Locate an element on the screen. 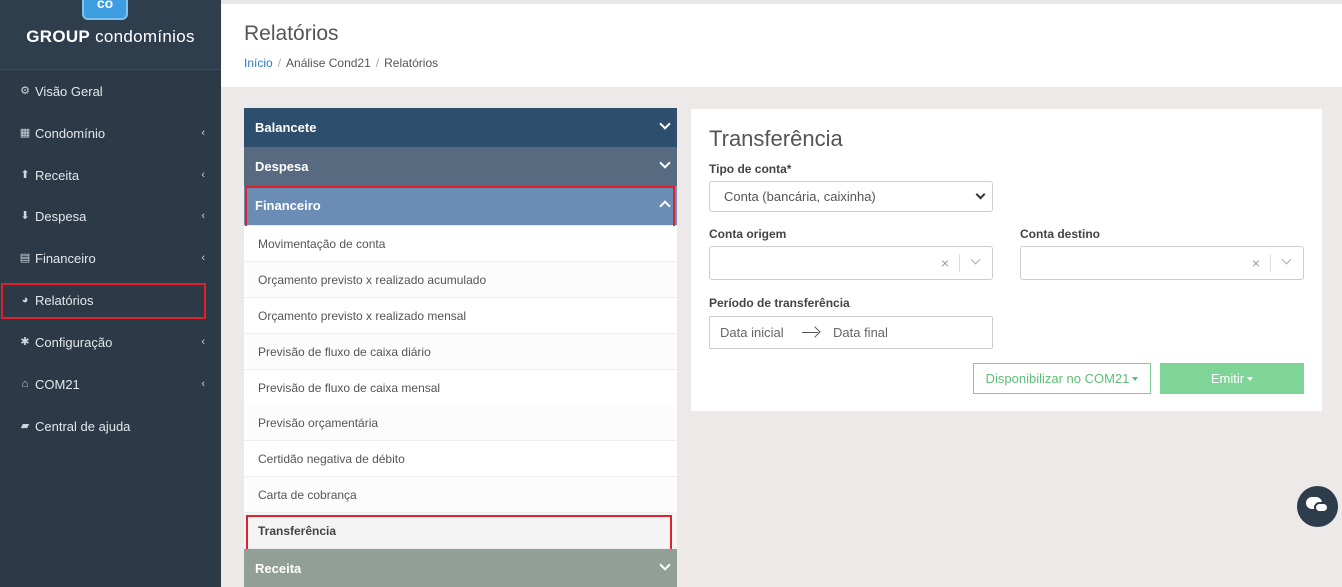  sidebar-item-com21: ⌂ COM21 ‹ is located at coordinates (110, 384).